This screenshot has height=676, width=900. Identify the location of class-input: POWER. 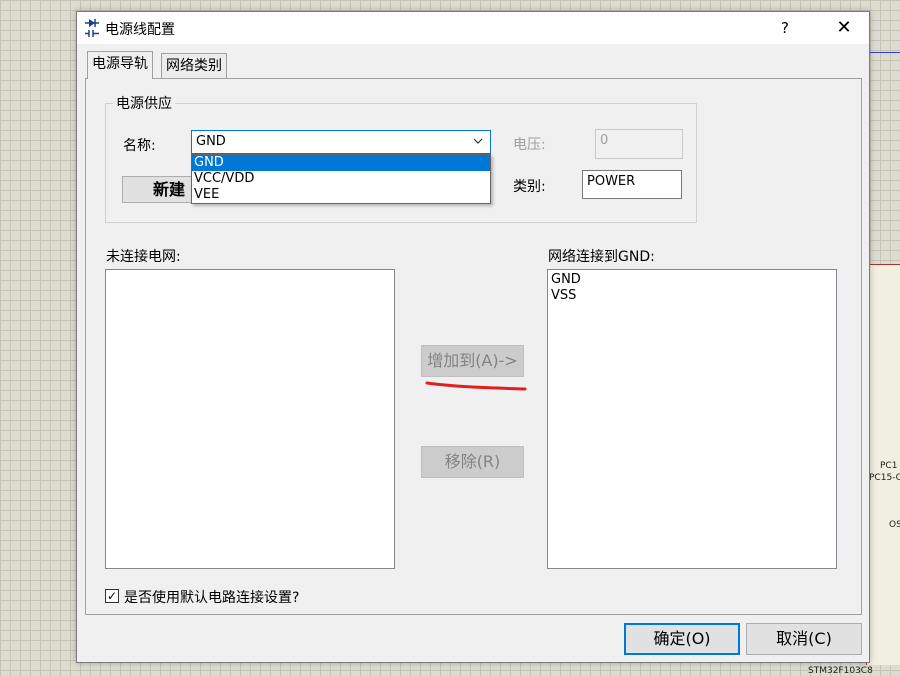
(632, 184).